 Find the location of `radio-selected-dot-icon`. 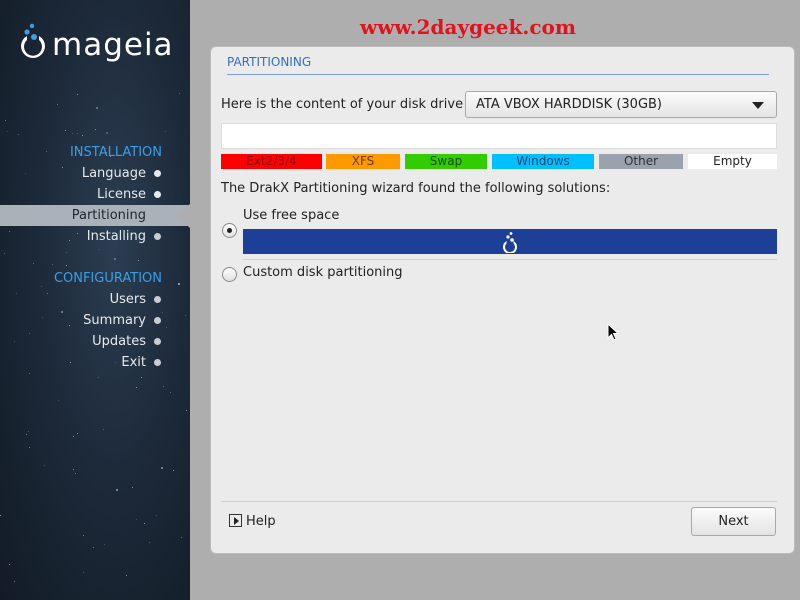

radio-selected-dot-icon is located at coordinates (229, 230).